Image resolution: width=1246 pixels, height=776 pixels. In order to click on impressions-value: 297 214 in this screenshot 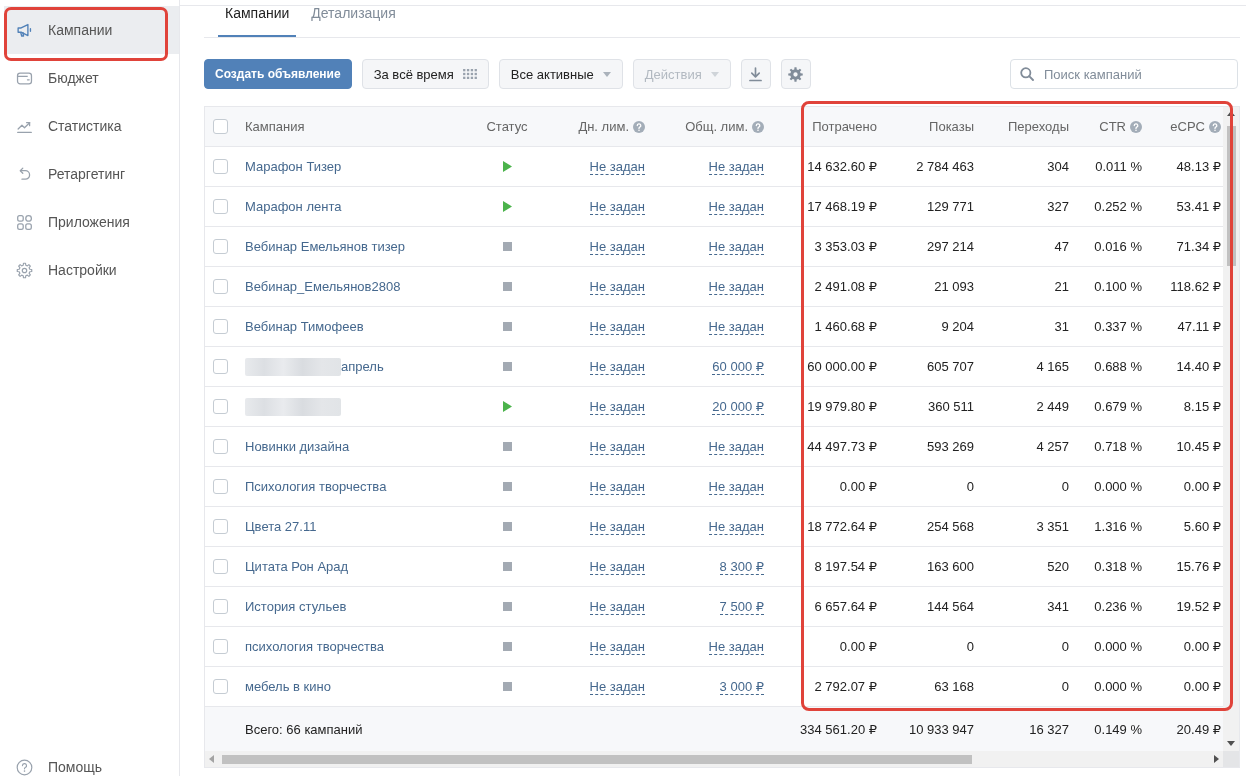, I will do `click(950, 246)`.